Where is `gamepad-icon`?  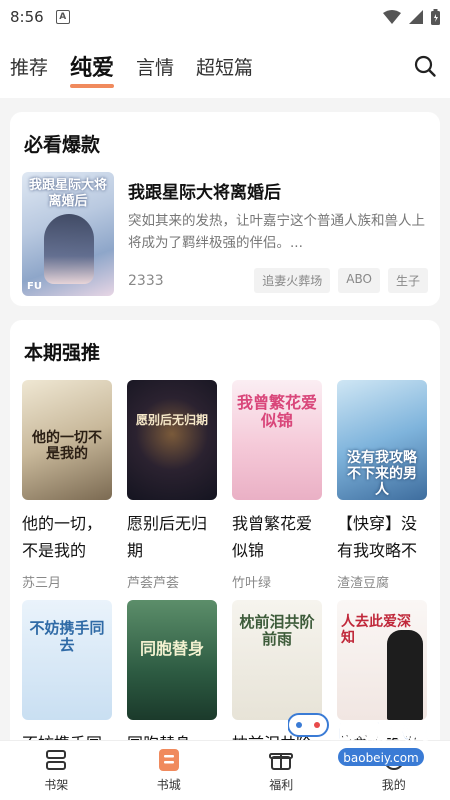 gamepad-icon is located at coordinates (308, 725).